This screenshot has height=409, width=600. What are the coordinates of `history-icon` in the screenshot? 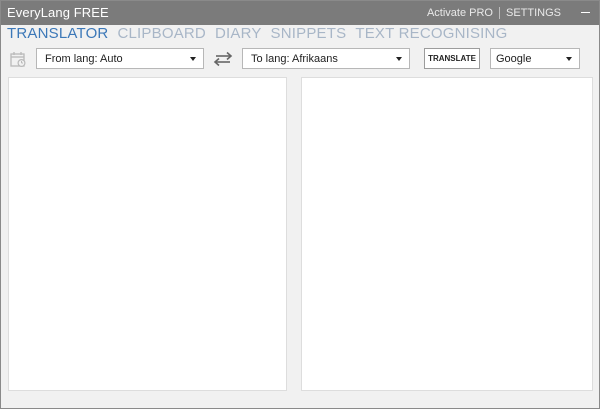 It's located at (18, 59).